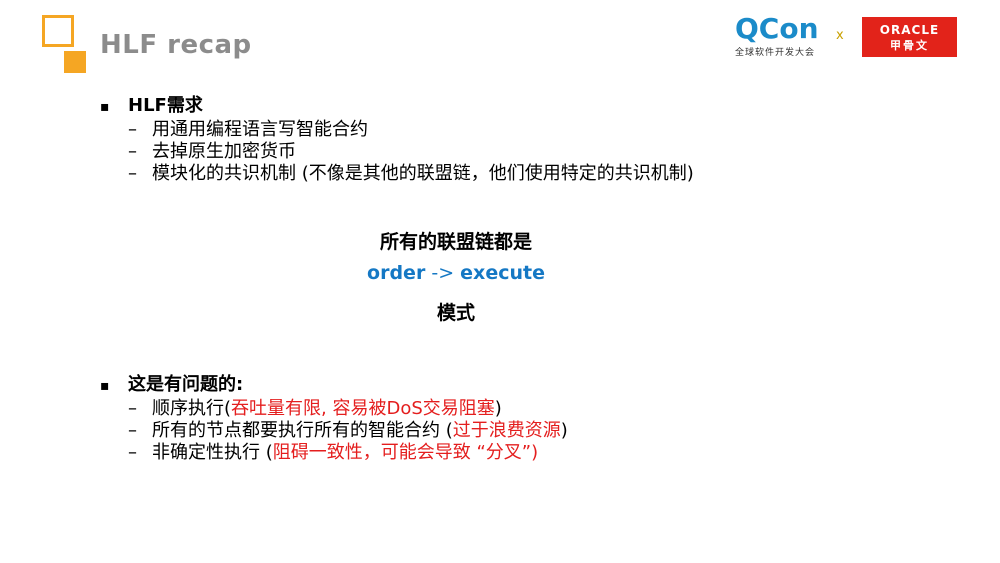 Image resolution: width=1000 pixels, height=563 pixels. I want to click on center-line-1: 所有的联盟链都是, so click(455, 242).